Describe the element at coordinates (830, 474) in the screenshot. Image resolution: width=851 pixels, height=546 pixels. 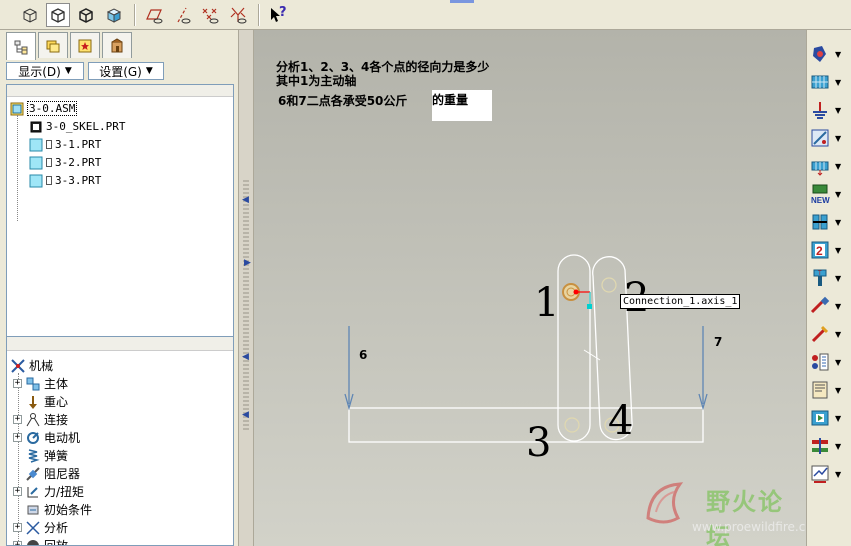
I see `results-button: ▼` at that location.